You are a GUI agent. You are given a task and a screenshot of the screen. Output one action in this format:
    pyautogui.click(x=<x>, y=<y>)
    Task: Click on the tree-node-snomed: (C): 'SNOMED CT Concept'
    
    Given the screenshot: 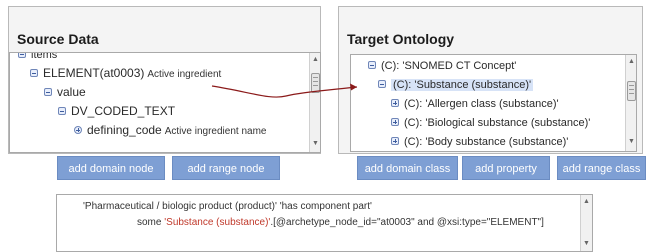 What is the action you would take?
    pyautogui.click(x=442, y=66)
    